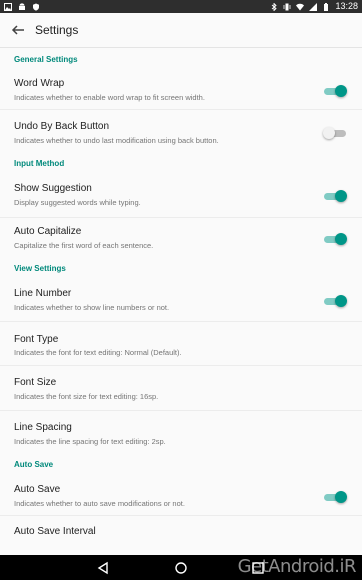 The height and width of the screenshot is (580, 362). What do you see at coordinates (48, 231) in the screenshot?
I see `setting-title: Auto Capitalize` at bounding box center [48, 231].